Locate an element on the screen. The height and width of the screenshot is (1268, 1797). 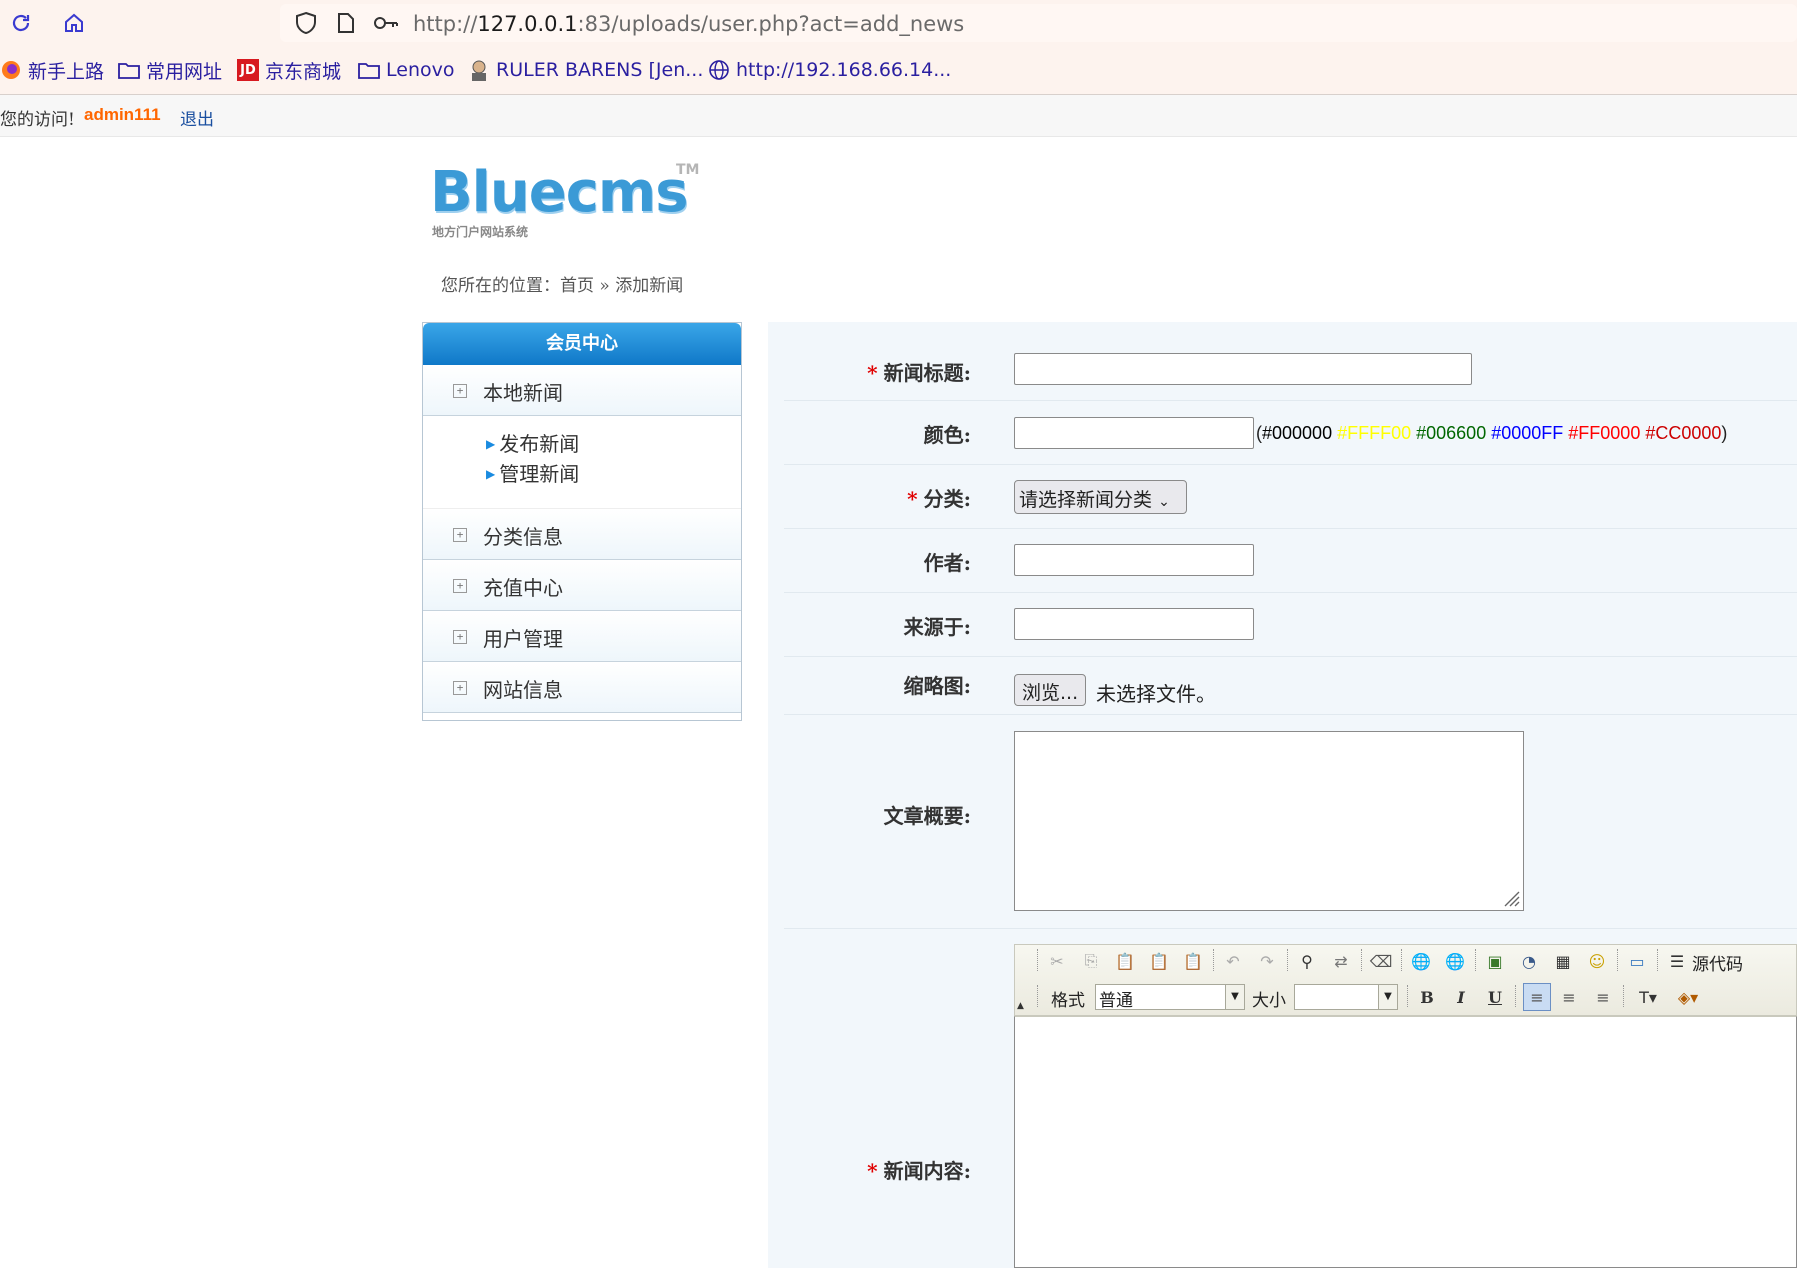
sidebar-item-local-news: + 本地新闻 is located at coordinates (582, 390).